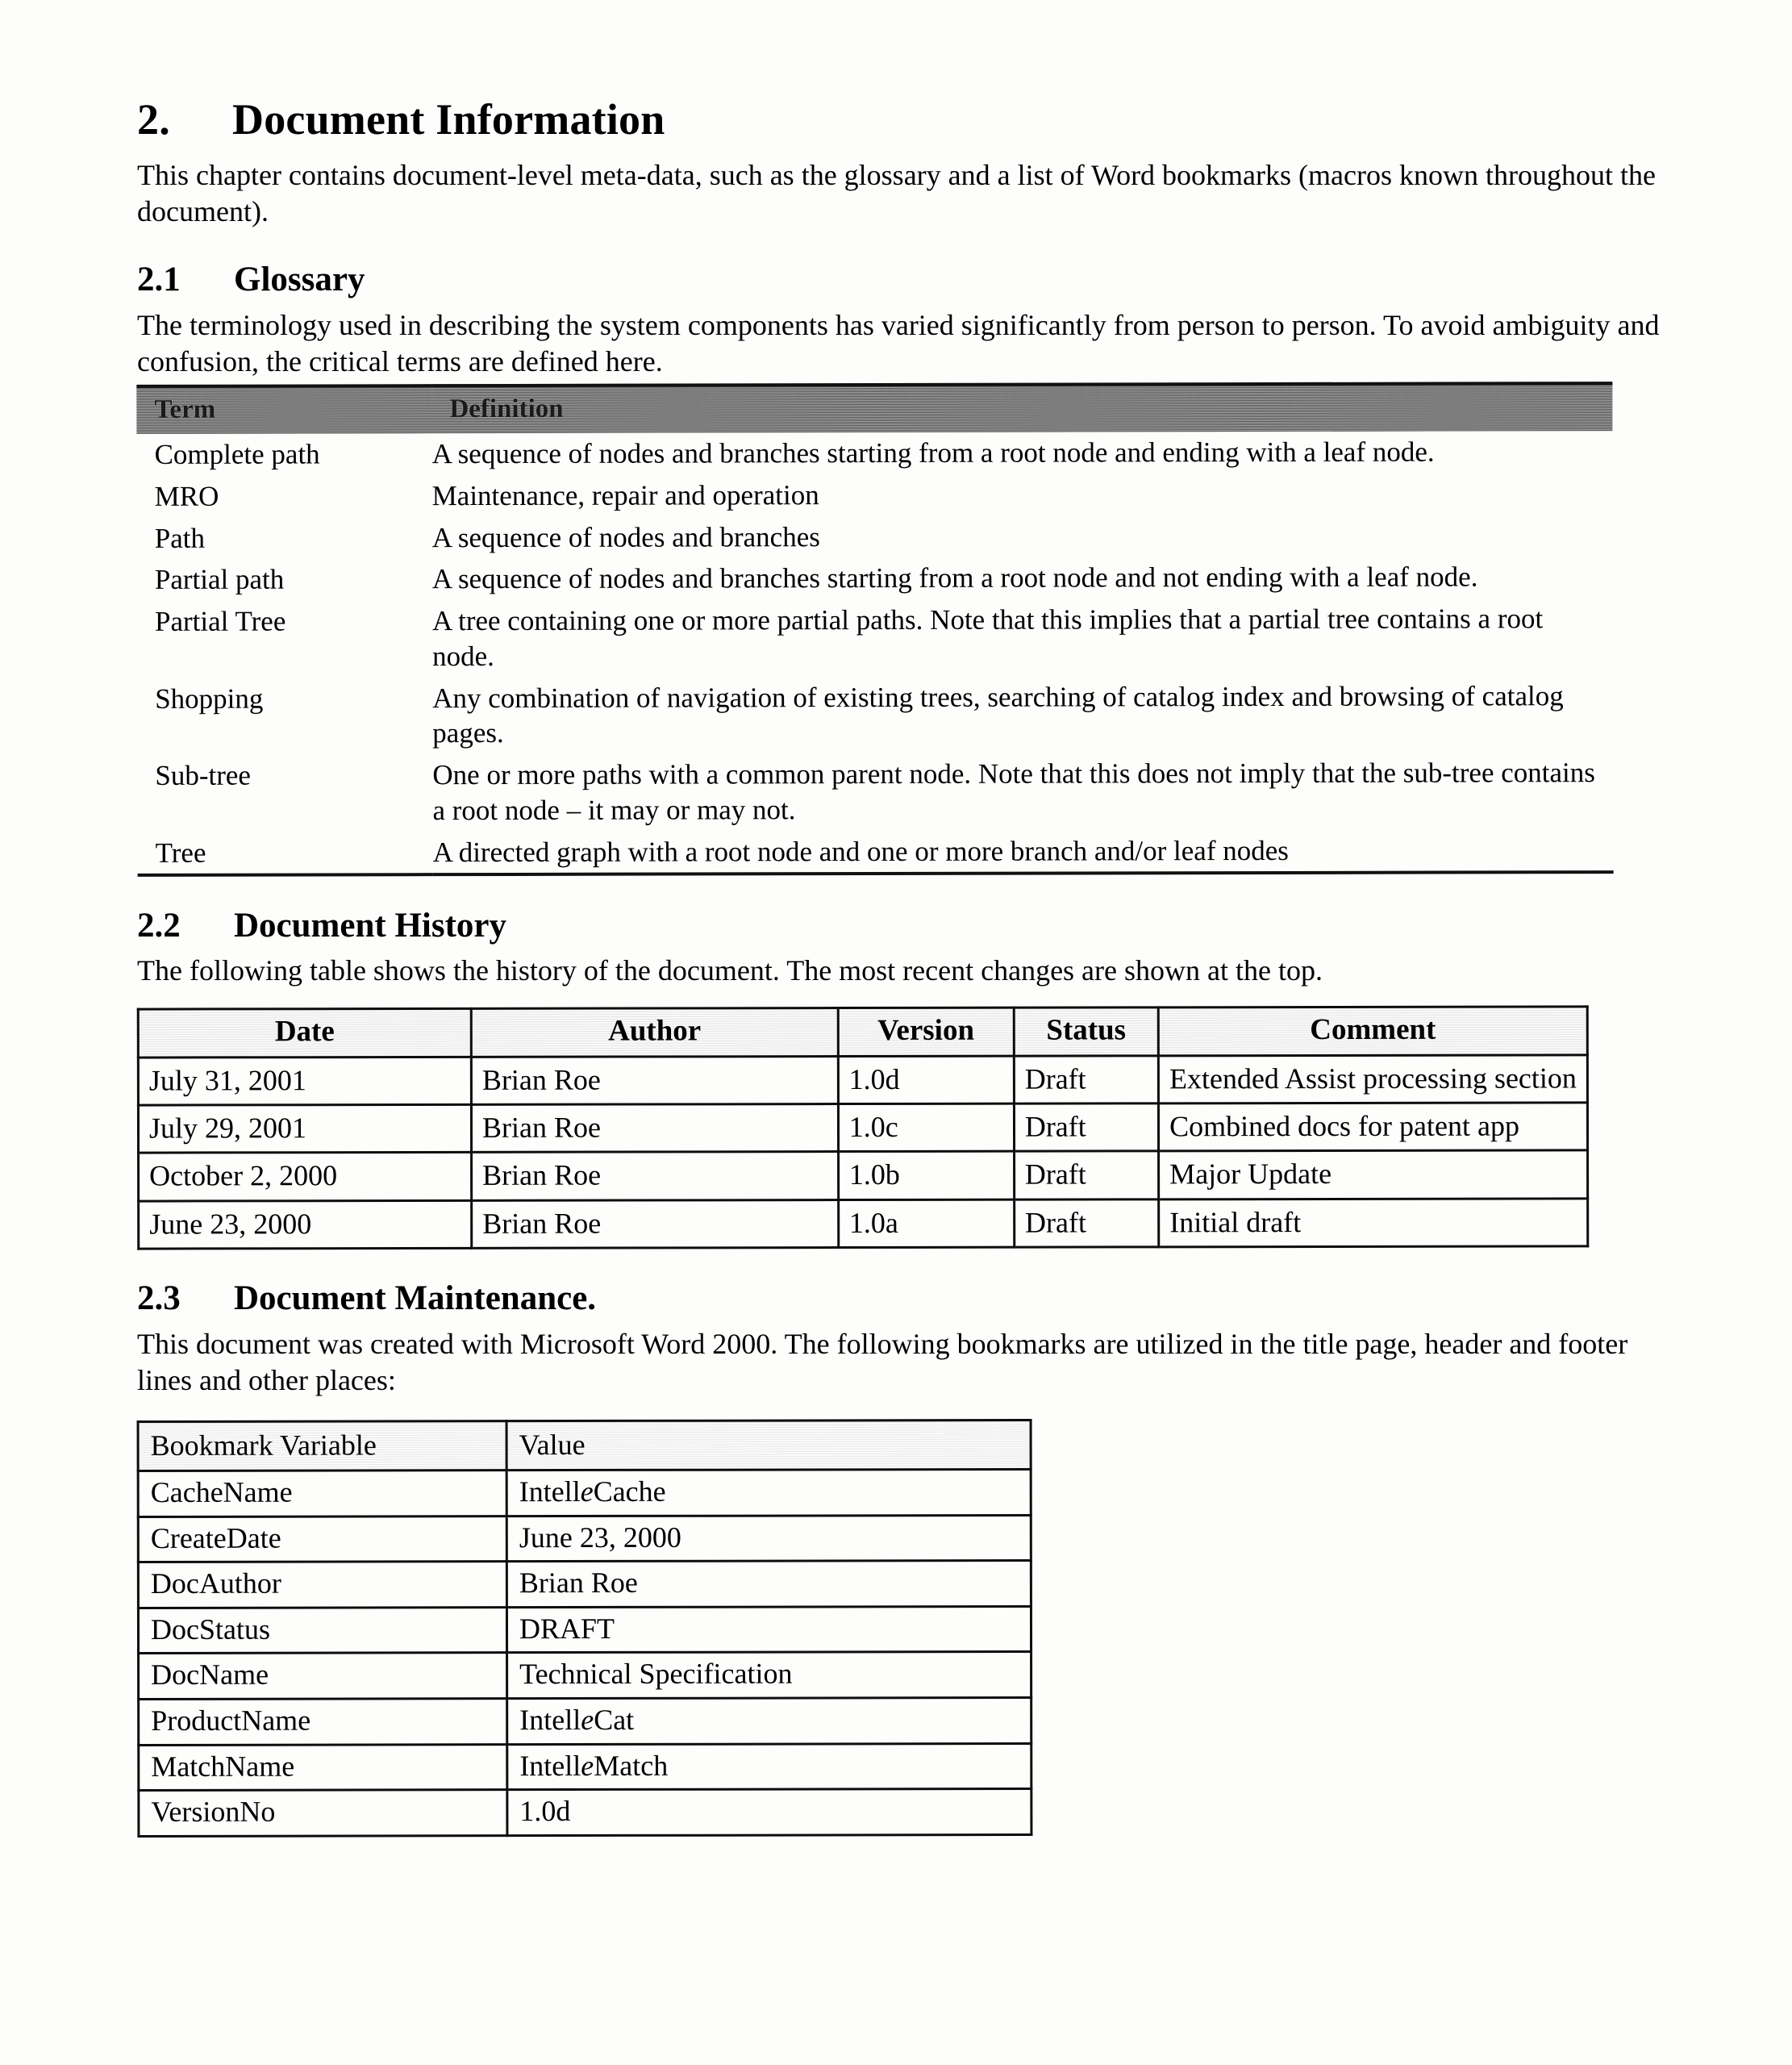 The width and height of the screenshot is (1792, 2065). What do you see at coordinates (370, 926) in the screenshot?
I see `section-title-document-history: Document History` at bounding box center [370, 926].